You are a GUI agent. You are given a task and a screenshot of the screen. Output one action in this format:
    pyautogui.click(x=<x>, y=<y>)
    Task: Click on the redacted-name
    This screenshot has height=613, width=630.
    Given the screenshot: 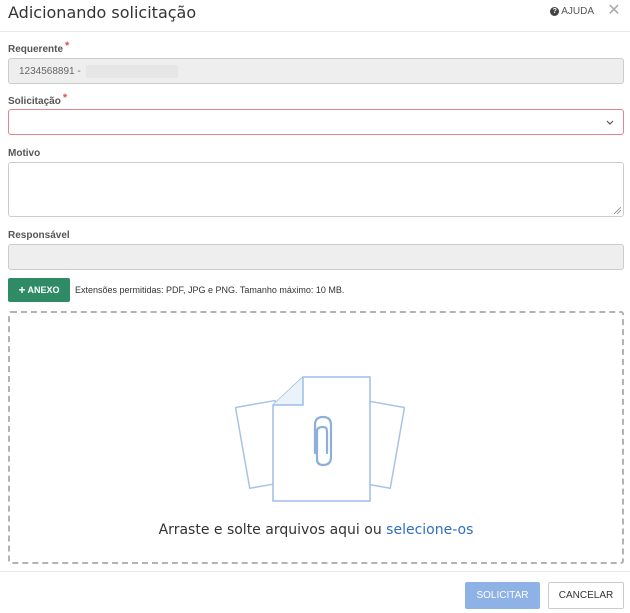 What is the action you would take?
    pyautogui.click(x=131, y=71)
    